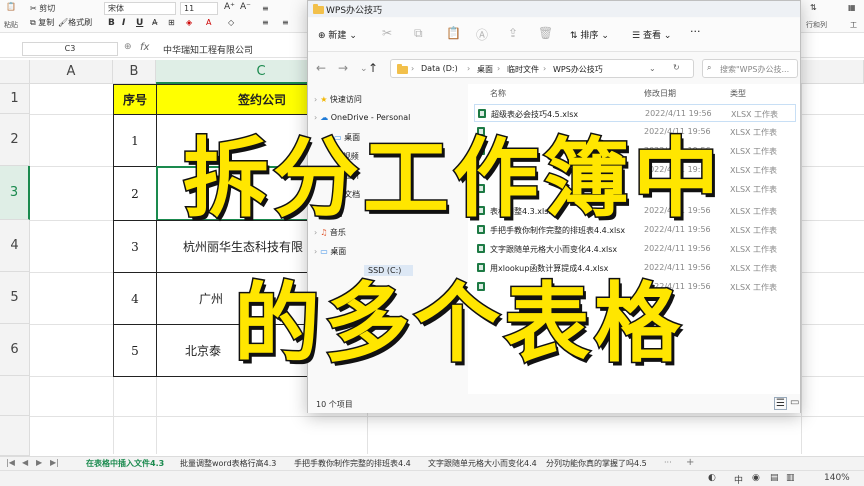 Image resolution: width=864 pixels, height=486 pixels. What do you see at coordinates (712, 478) in the screenshot?
I see `input-method-icon: ◐` at bounding box center [712, 478].